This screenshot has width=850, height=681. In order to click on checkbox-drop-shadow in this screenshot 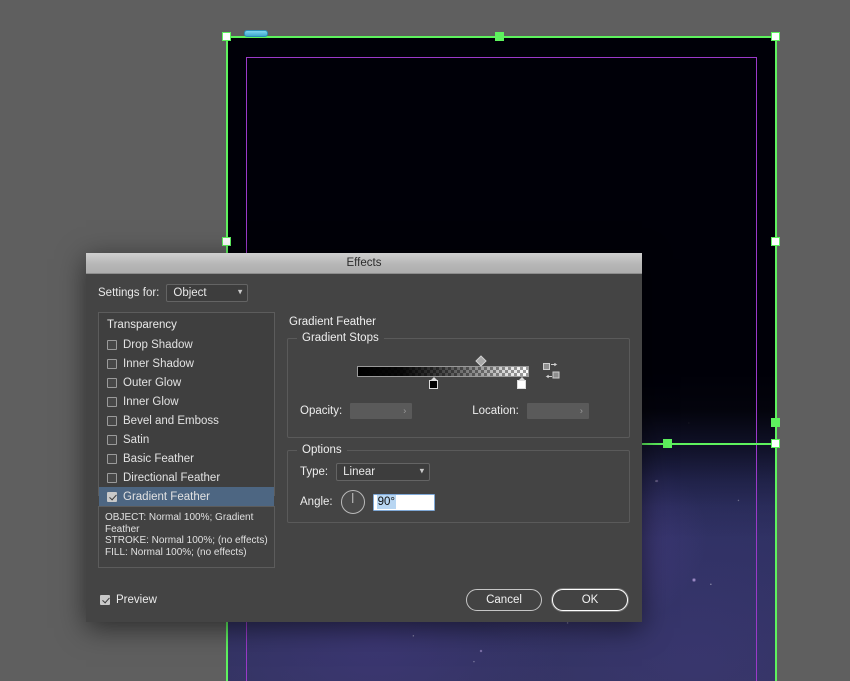, I will do `click(112, 344)`.